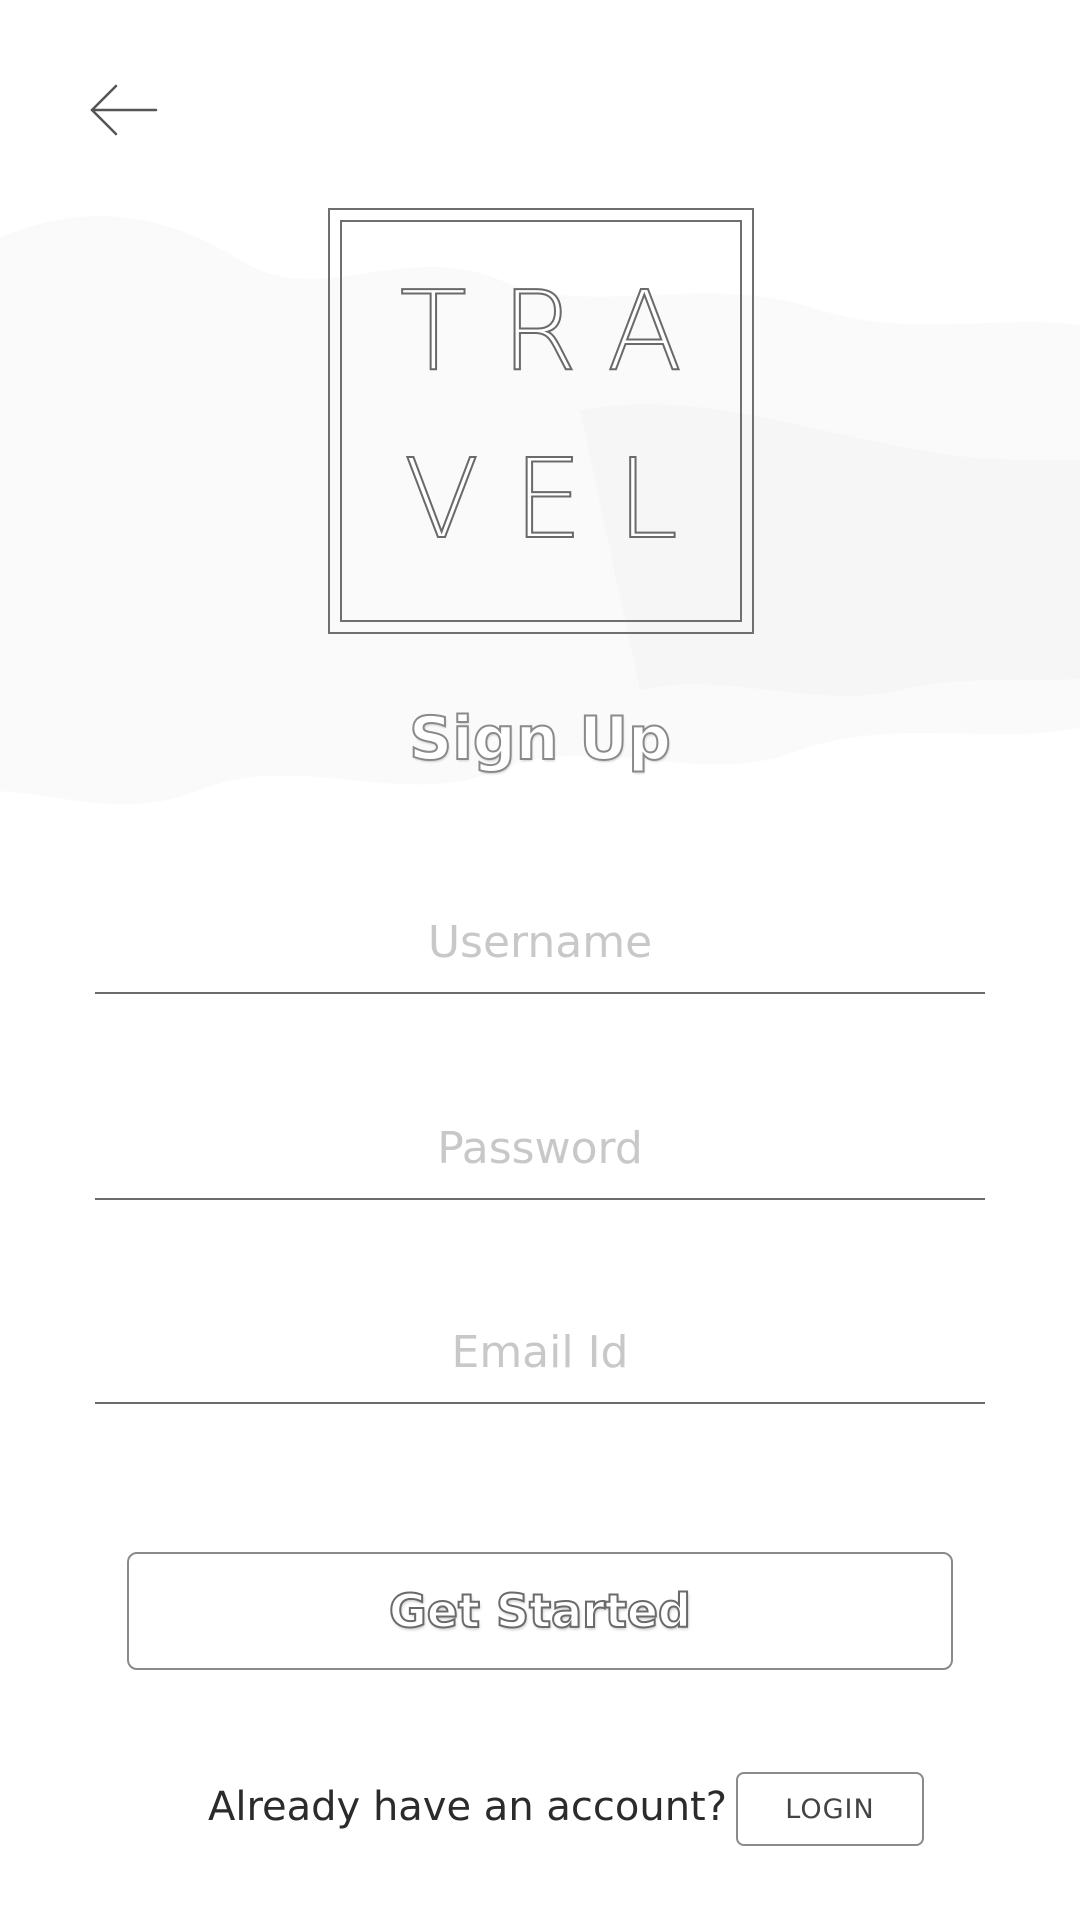 This screenshot has width=1080, height=1920. I want to click on email-input, so click(540, 1352).